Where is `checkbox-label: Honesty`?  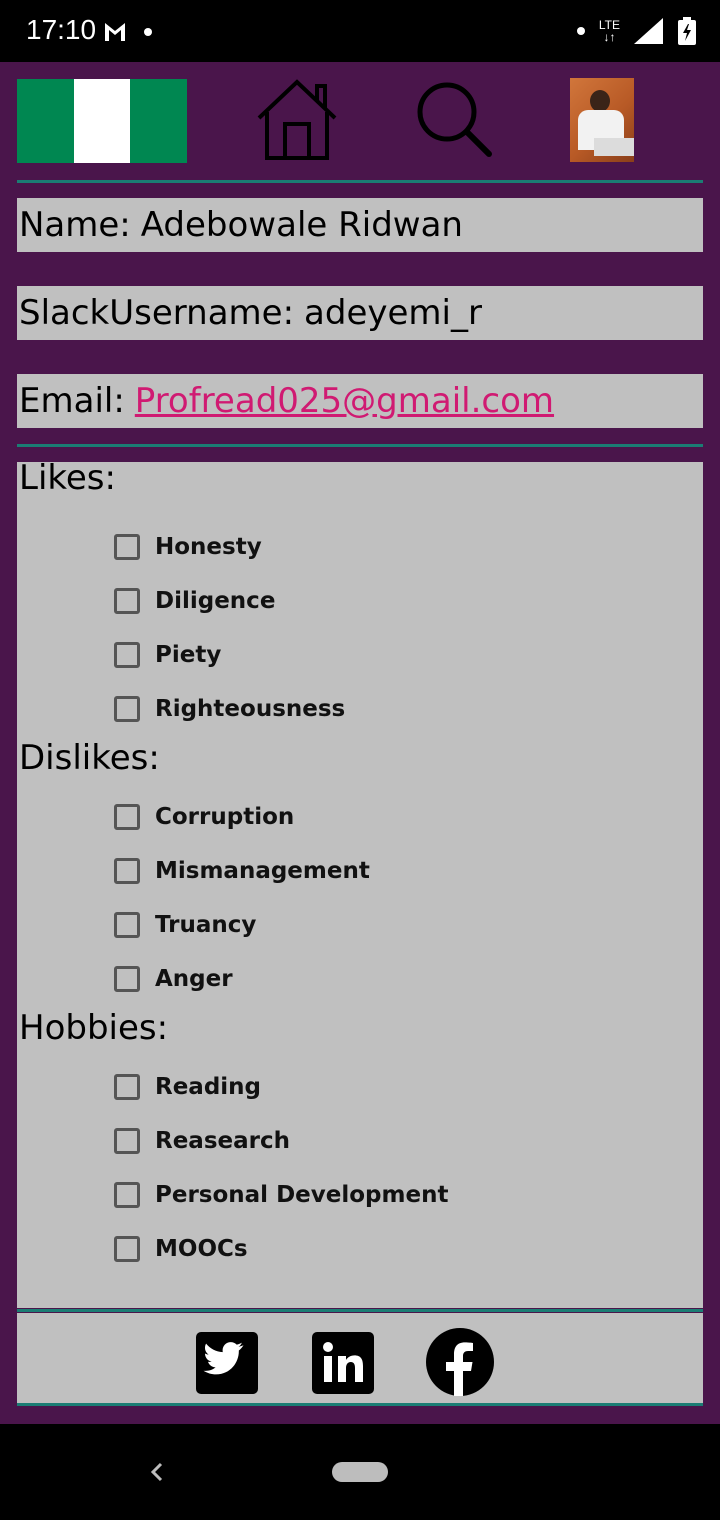
checkbox-label: Honesty is located at coordinates (208, 547).